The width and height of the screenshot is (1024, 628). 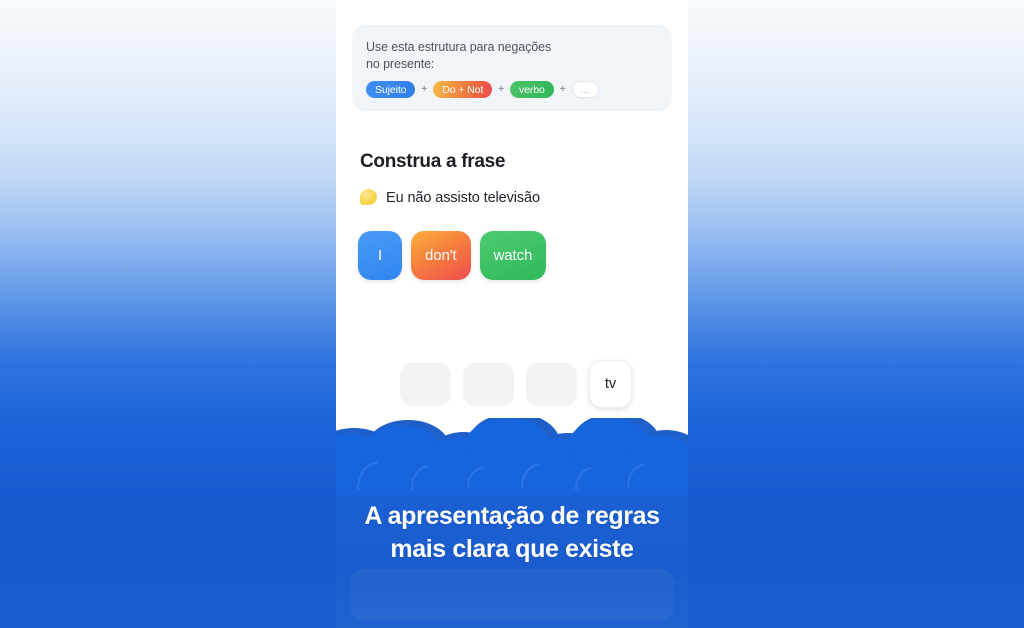 What do you see at coordinates (512, 461) in the screenshot?
I see `cloud-divider` at bounding box center [512, 461].